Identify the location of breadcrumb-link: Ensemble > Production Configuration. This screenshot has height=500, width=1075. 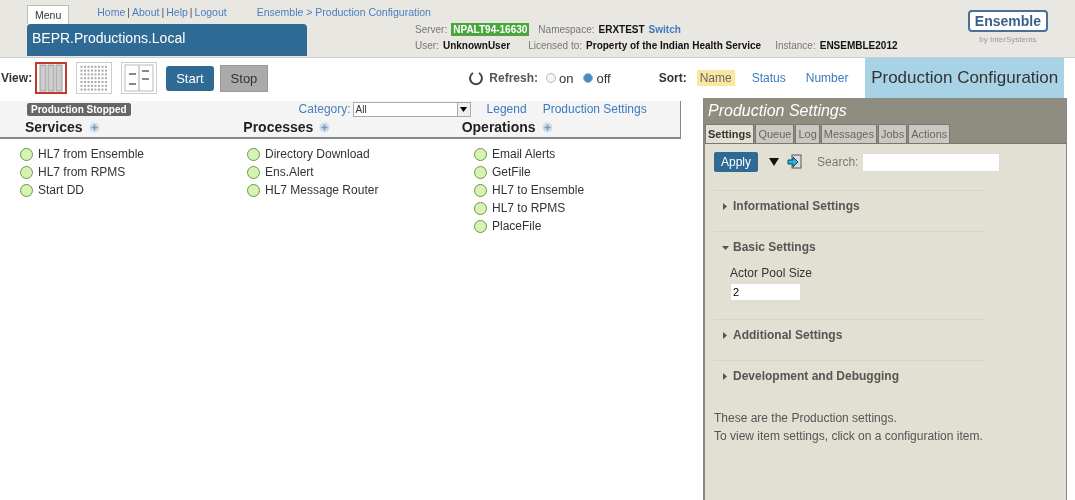
(343, 12).